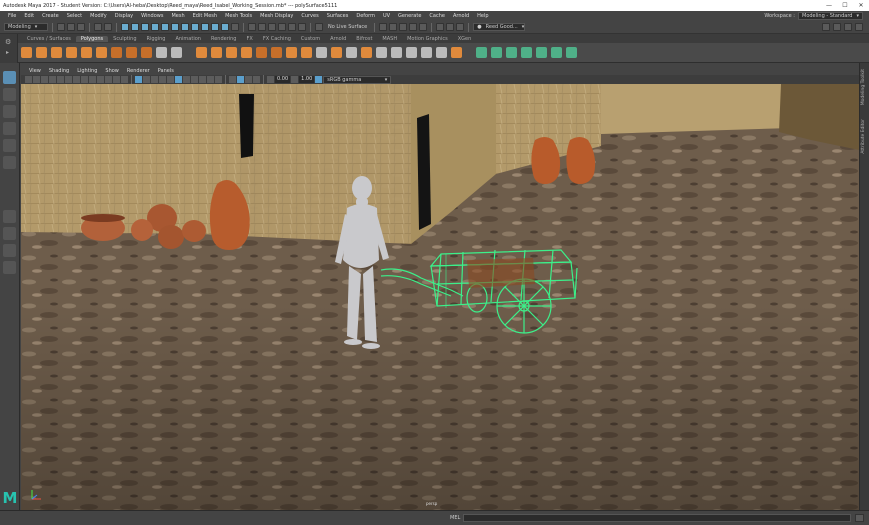 The image size is (869, 525). Describe the element at coordinates (455, 518) in the screenshot. I see `mel-label: MEL` at that location.